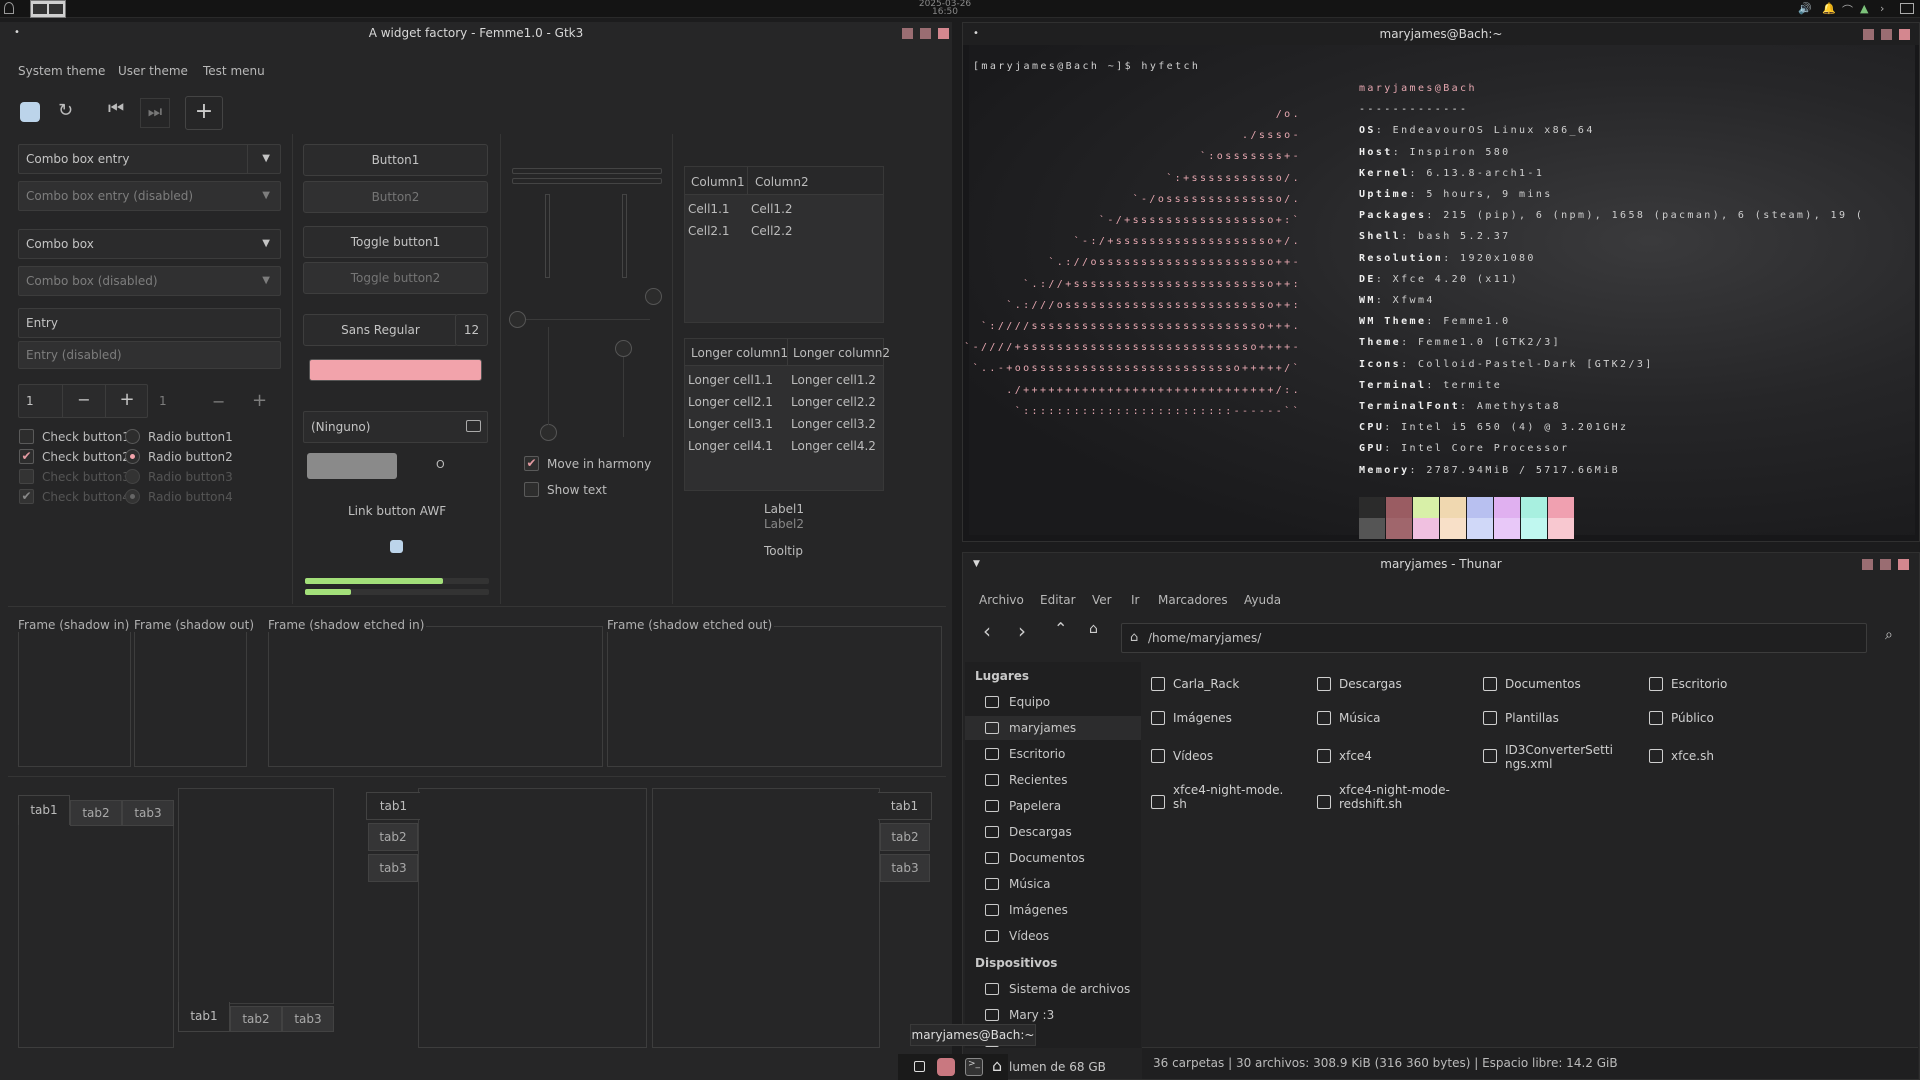  I want to click on location-bar: ⌂ /home/maryjames/, so click(1494, 638).